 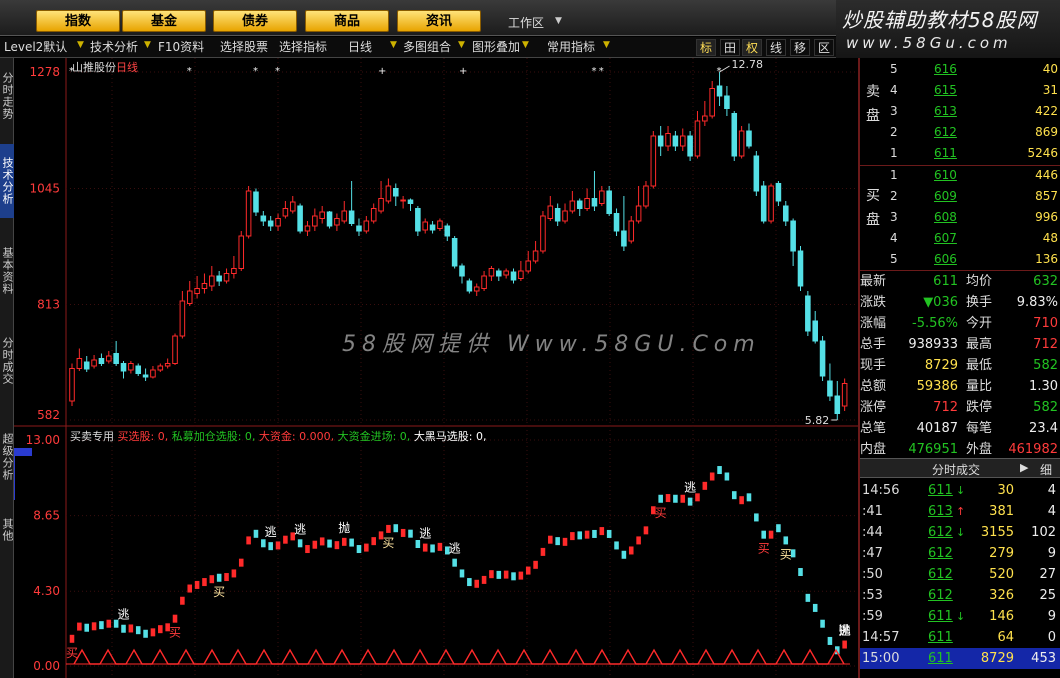 I want to click on tick-row: 14:57 611 64 0, so click(x=960, y=637).